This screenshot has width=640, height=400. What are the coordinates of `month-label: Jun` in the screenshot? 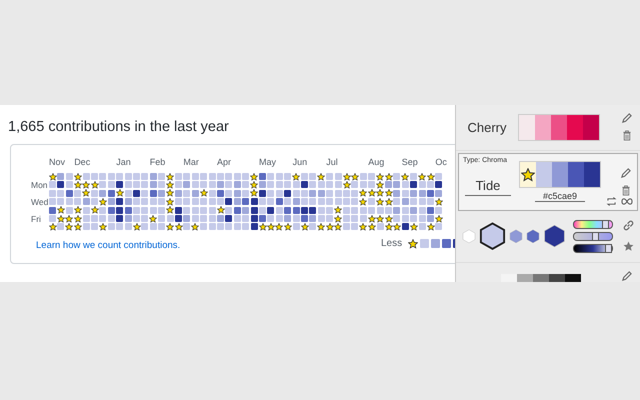 It's located at (300, 162).